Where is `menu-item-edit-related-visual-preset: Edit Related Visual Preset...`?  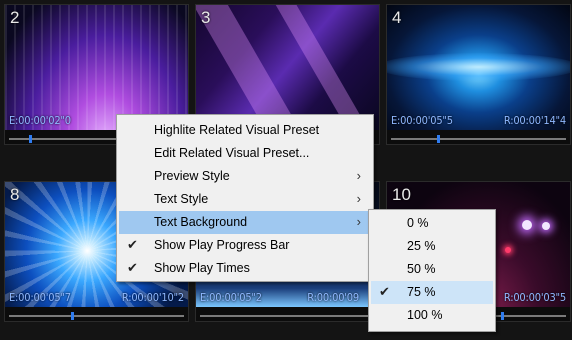 menu-item-edit-related-visual-preset: Edit Related Visual Preset... is located at coordinates (245, 153).